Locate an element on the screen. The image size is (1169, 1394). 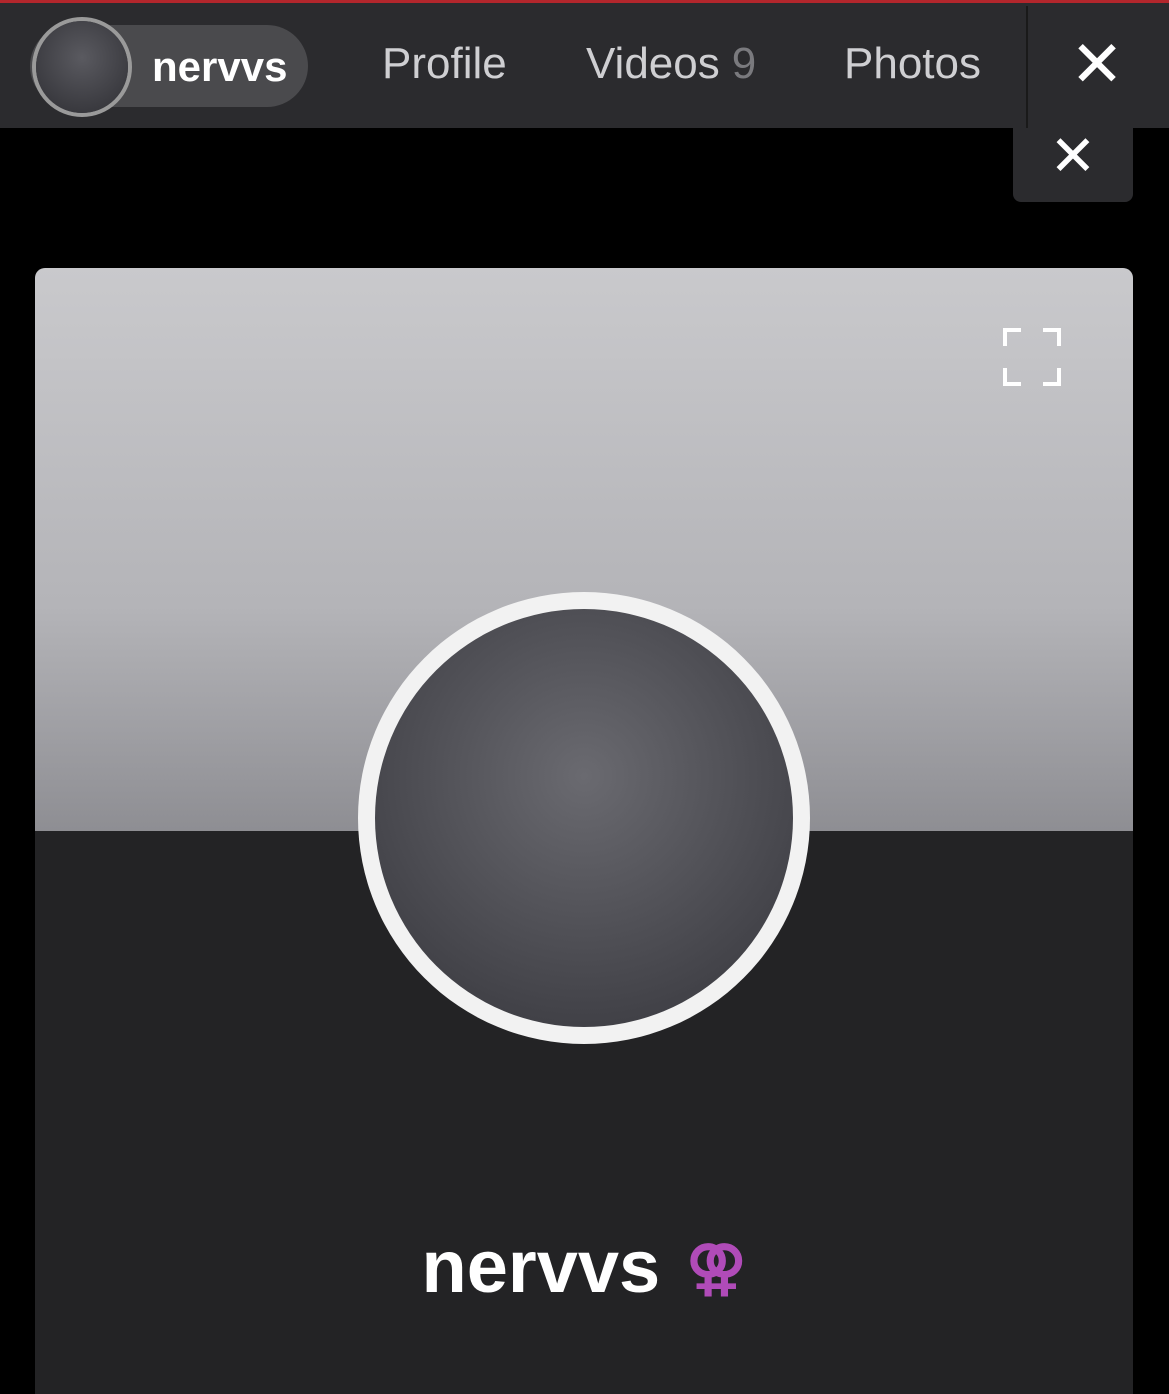
close-icon: ✕ is located at coordinates (1097, 64).